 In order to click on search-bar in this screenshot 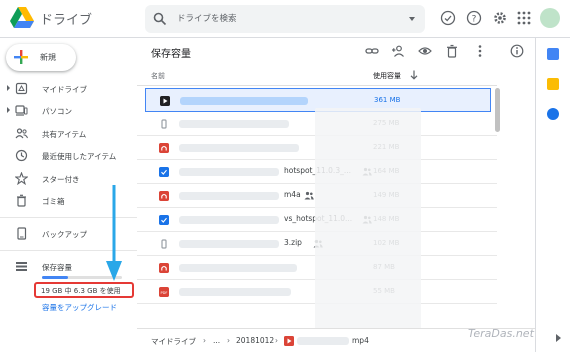, I will do `click(285, 19)`.